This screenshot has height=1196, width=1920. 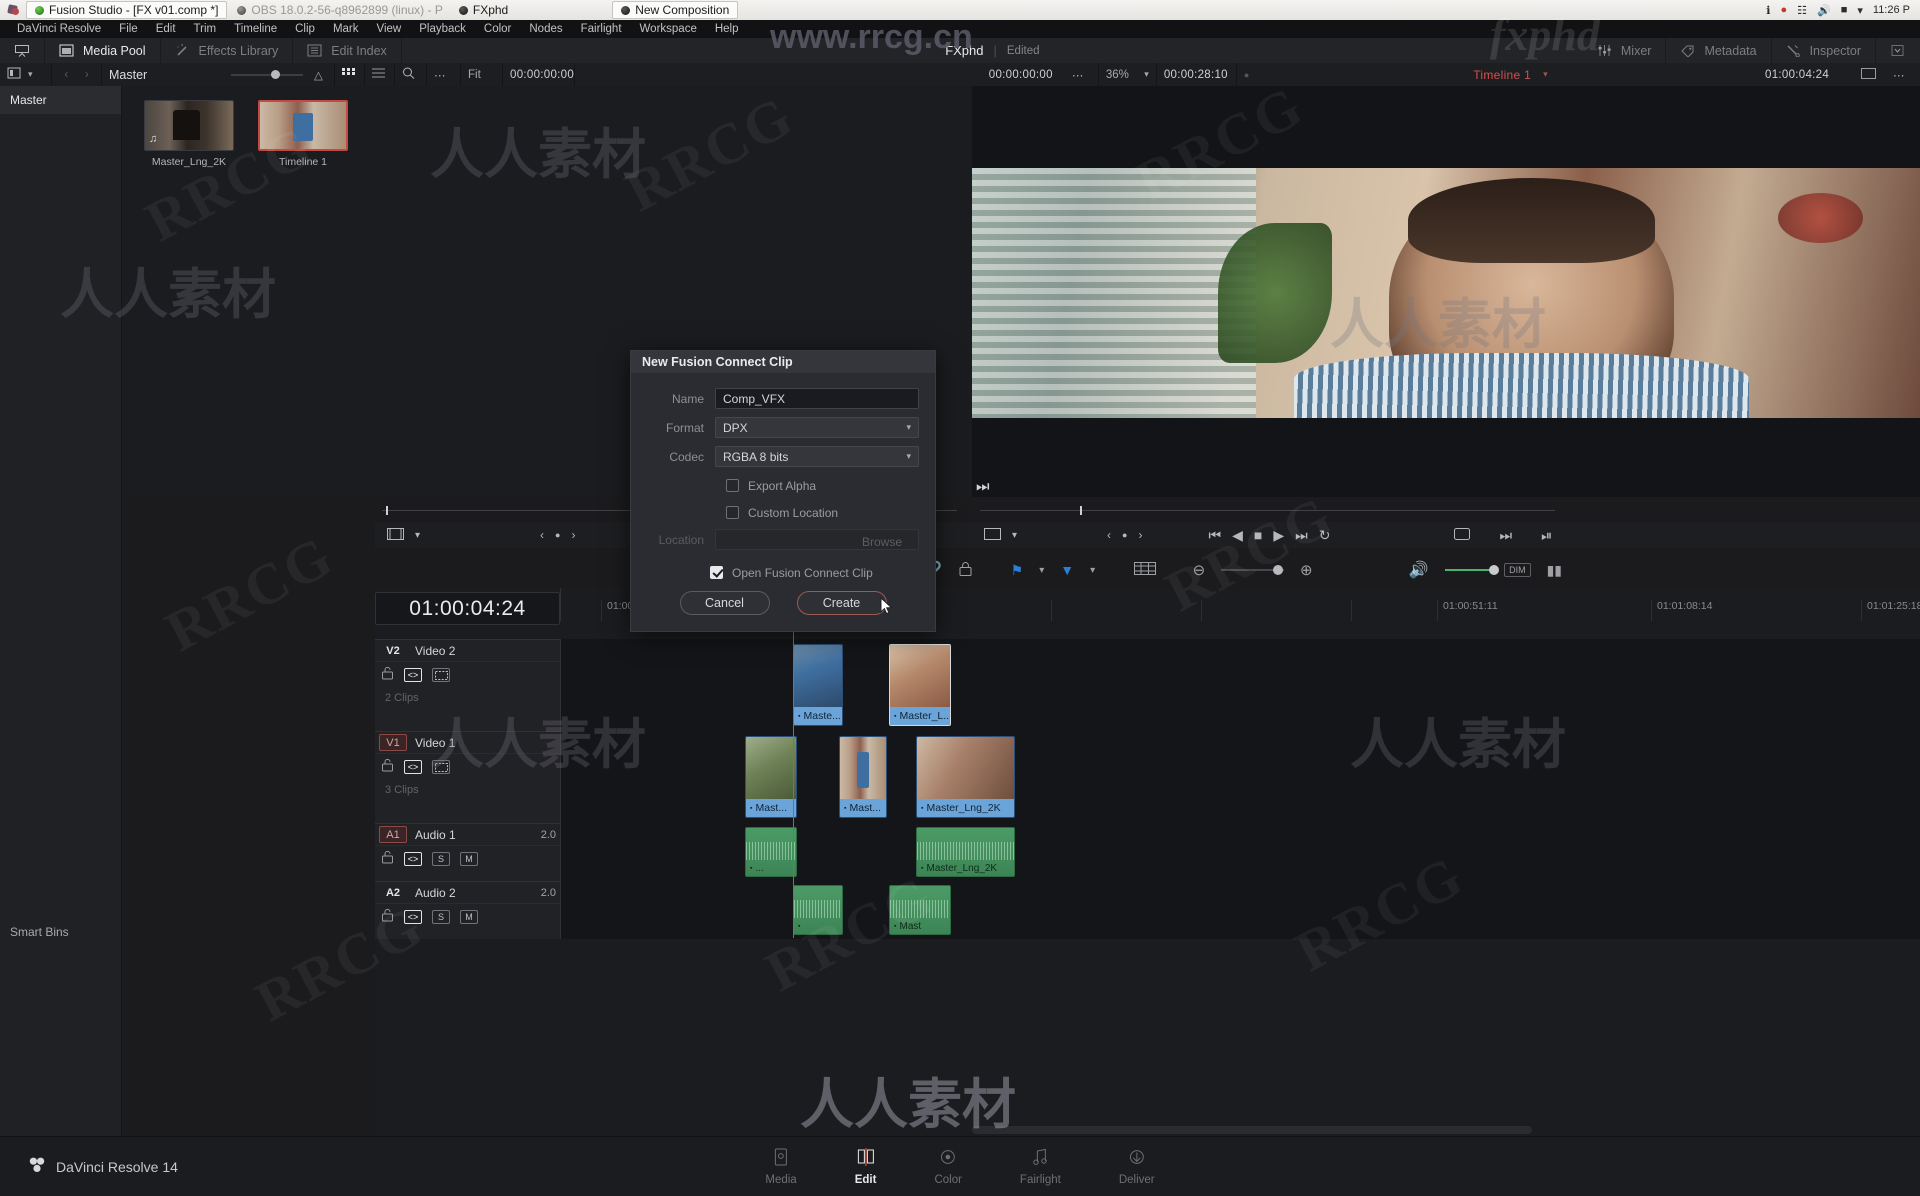 I want to click on menu-item-trim: Trim, so click(x=205, y=29).